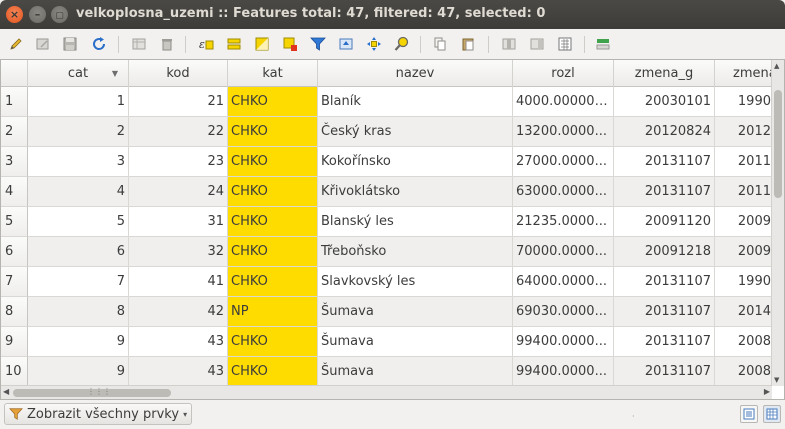  I want to click on cell-kod: 41, so click(178, 282).